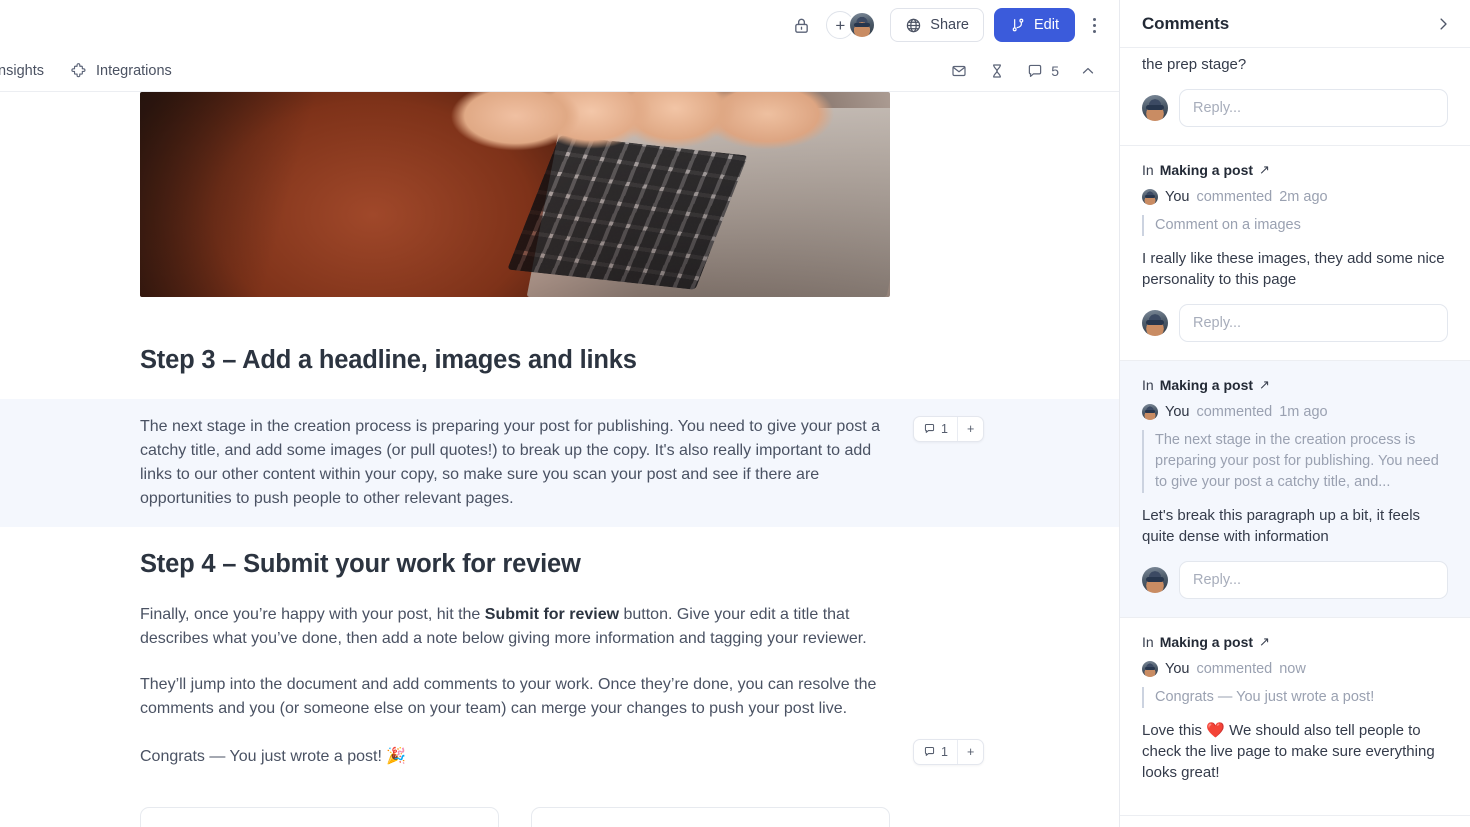 This screenshot has height=827, width=1470. Describe the element at coordinates (360, 563) in the screenshot. I see `heading-step-4: Step 4 – Submit your work for review` at that location.